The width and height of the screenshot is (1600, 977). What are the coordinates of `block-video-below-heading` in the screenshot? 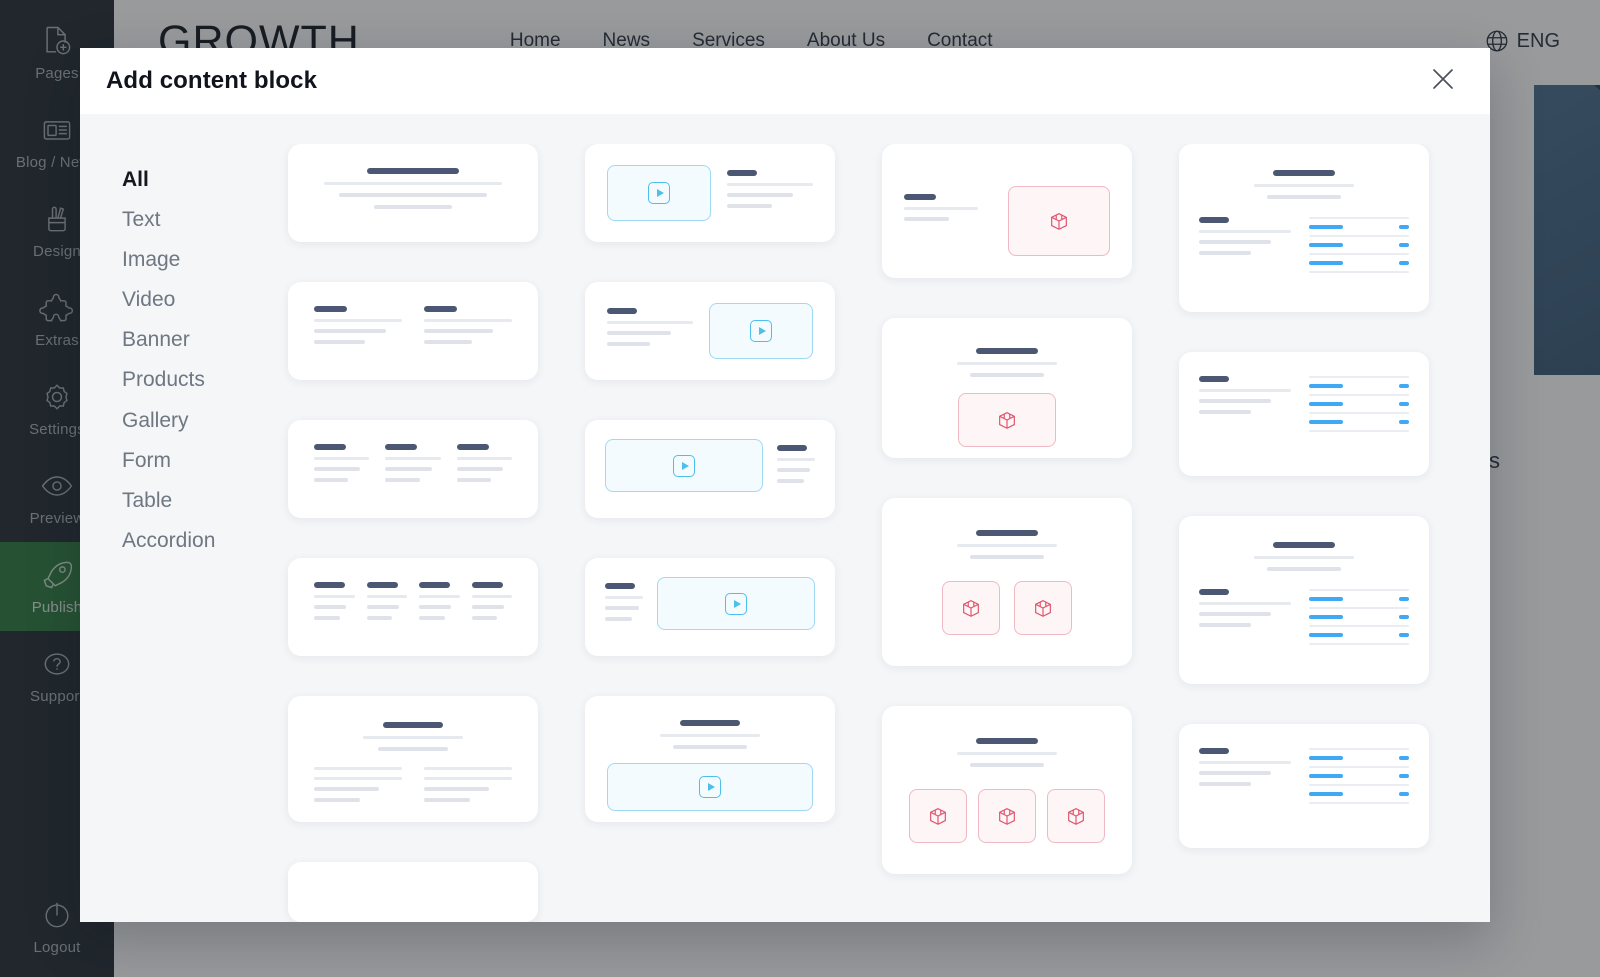 It's located at (710, 759).